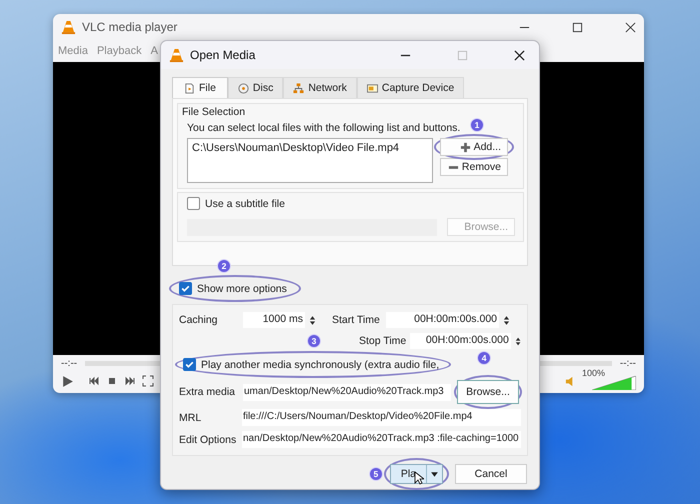  I want to click on field-label: MRL, so click(190, 418).